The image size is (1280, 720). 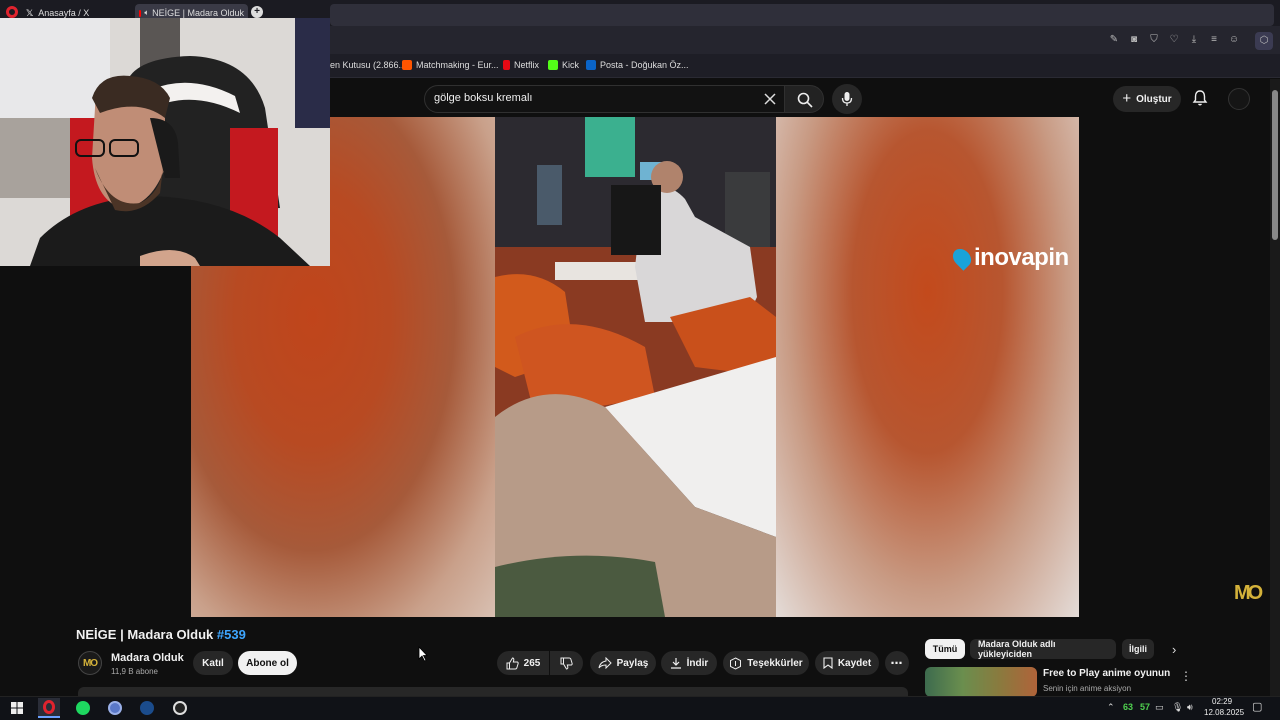 What do you see at coordinates (1222, 701) in the screenshot?
I see `taskbar-time: 02:29` at bounding box center [1222, 701].